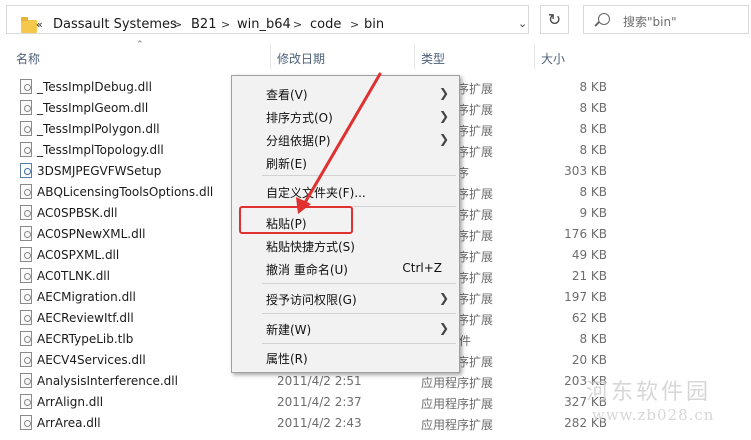 This screenshot has width=751, height=440. Describe the element at coordinates (653, 415) in the screenshot. I see `watermark-url: www.zb028.cn` at that location.